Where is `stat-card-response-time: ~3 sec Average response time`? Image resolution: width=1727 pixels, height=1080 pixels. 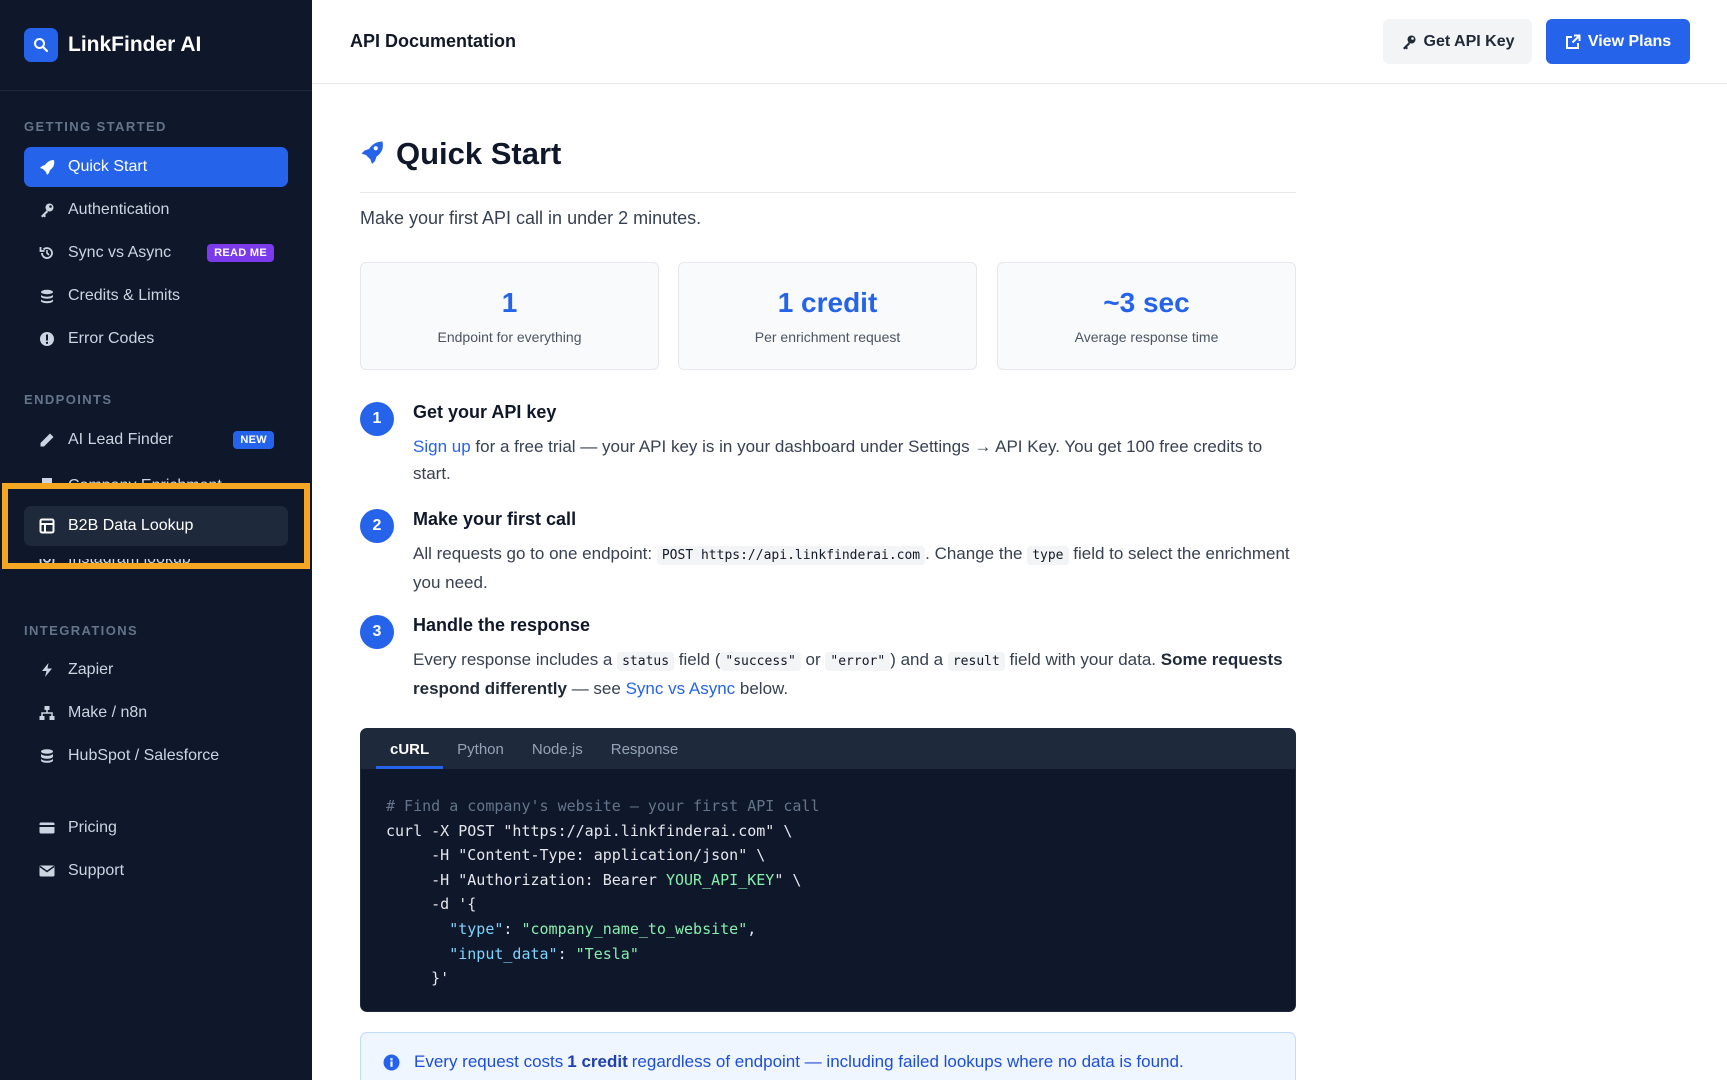 stat-card-response-time: ~3 sec Average response time is located at coordinates (1146, 316).